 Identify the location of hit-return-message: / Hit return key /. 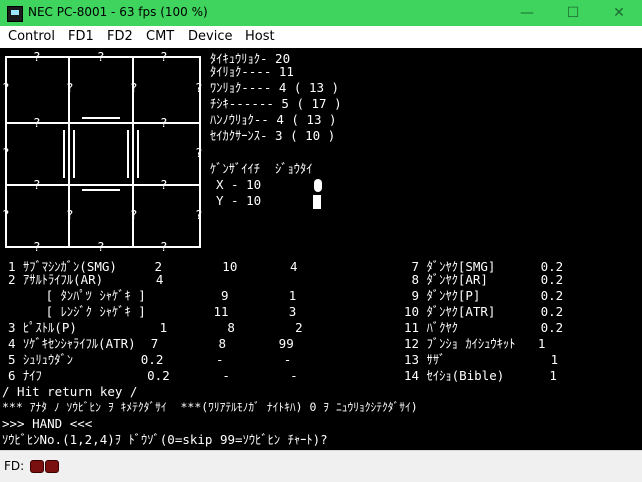
(70, 391).